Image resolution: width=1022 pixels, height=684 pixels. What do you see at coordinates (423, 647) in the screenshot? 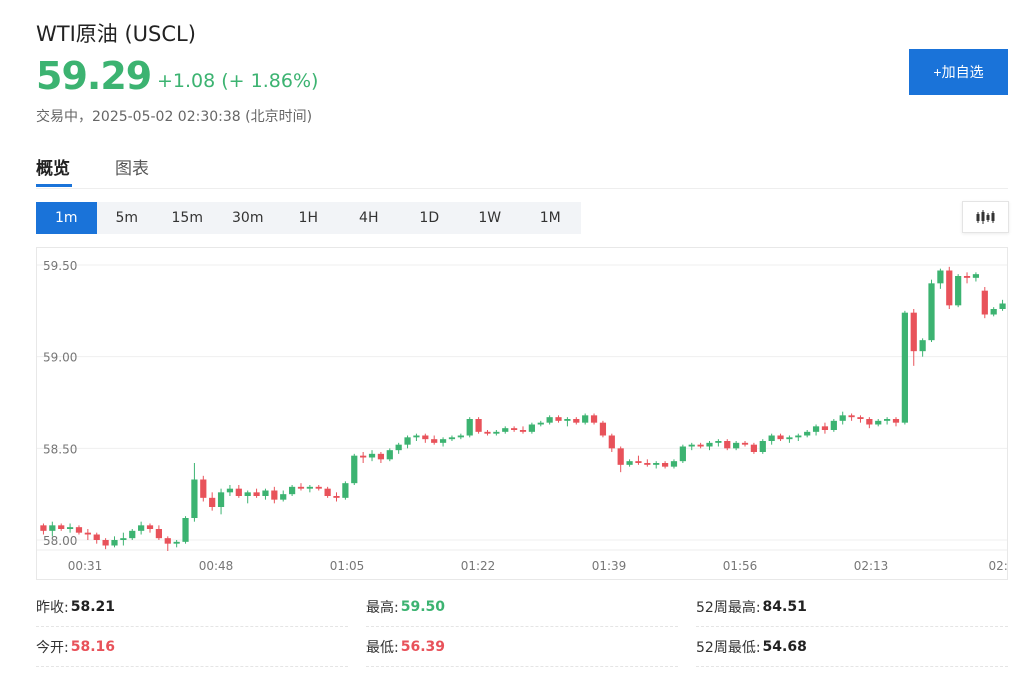
I see `stat-value: 56.39` at bounding box center [423, 647].